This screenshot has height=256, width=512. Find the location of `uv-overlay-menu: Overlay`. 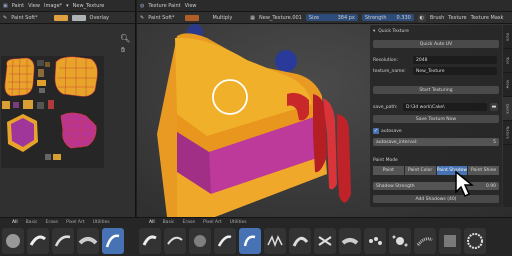

uv-overlay-menu: Overlay is located at coordinates (99, 18).